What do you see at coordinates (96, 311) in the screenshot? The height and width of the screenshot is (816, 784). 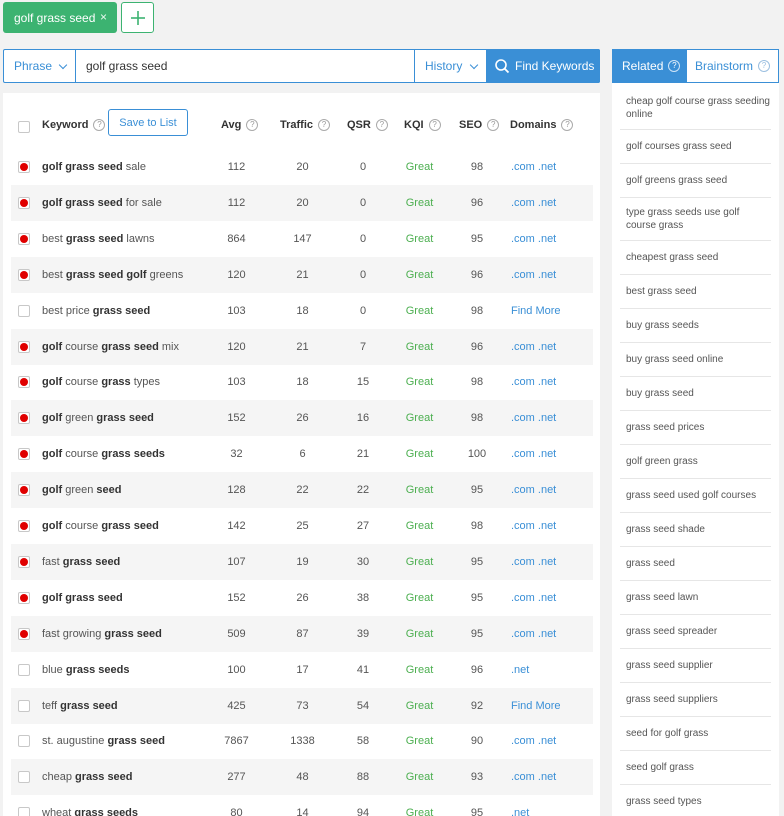 I see `keyword-cell: best price grass seed` at bounding box center [96, 311].